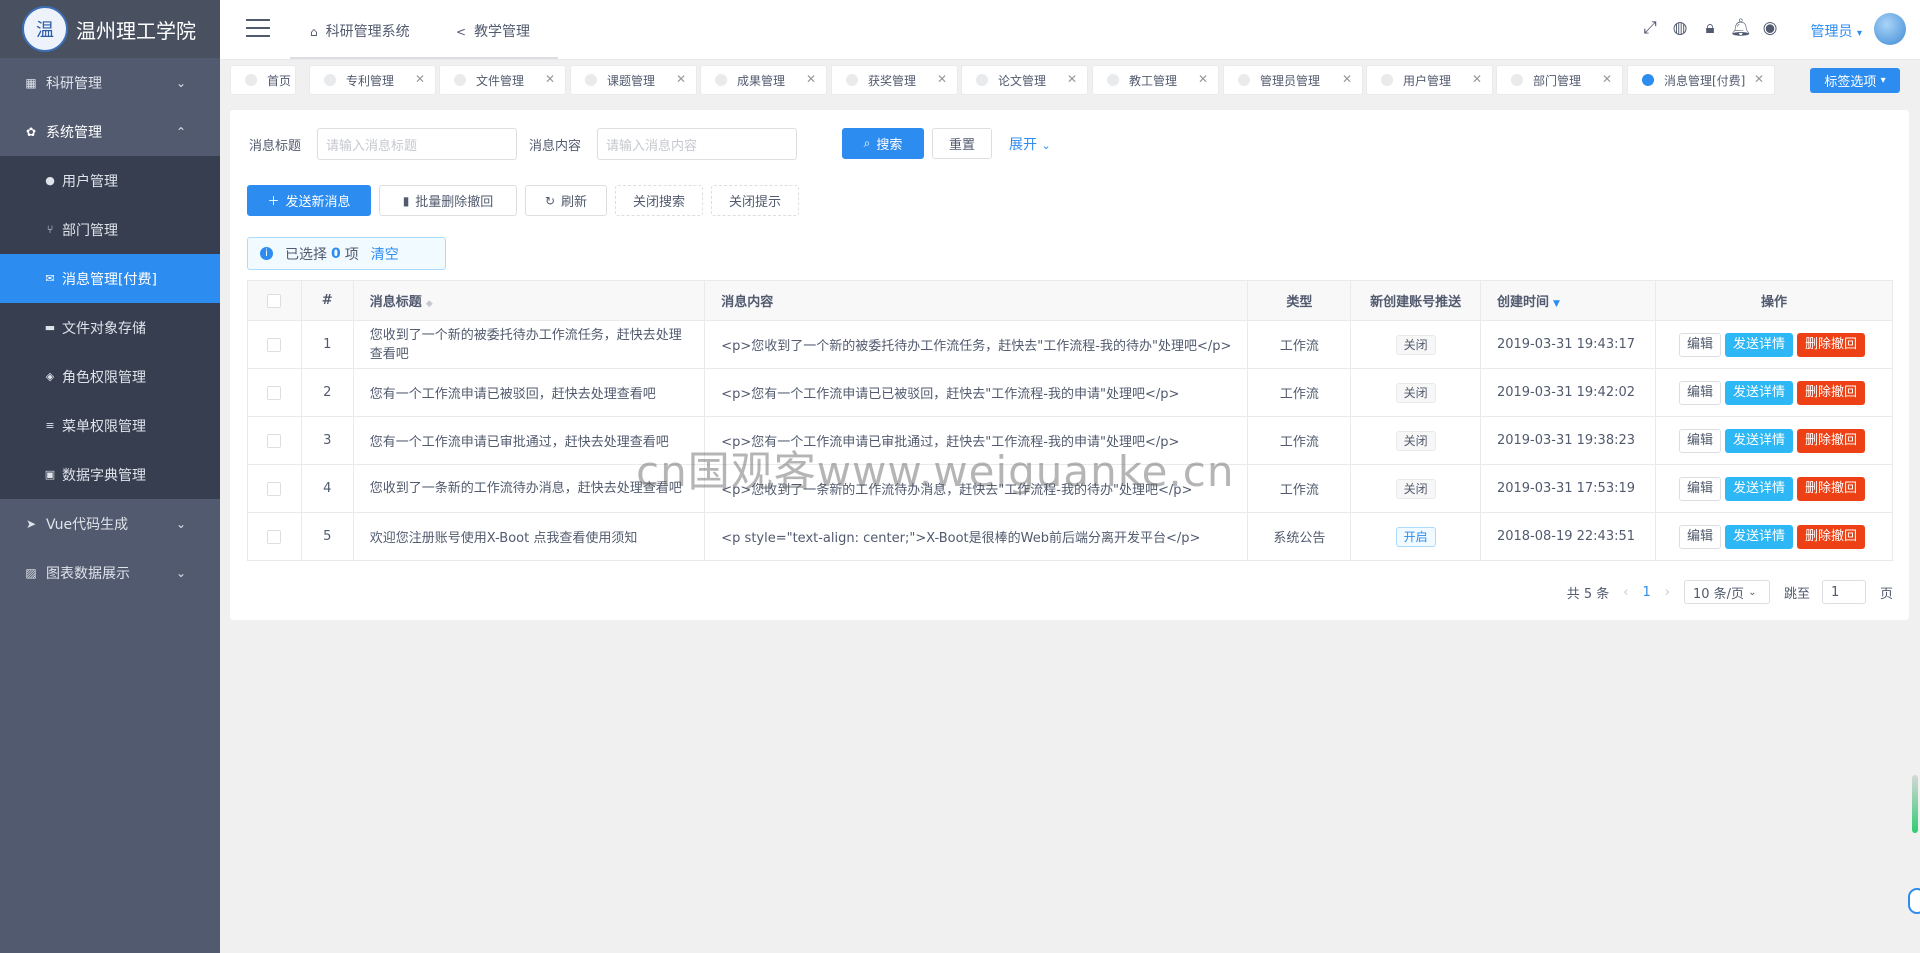 The width and height of the screenshot is (1920, 953). Describe the element at coordinates (1429, 80) in the screenshot. I see `tab-users: 用户管理 ✕` at that location.